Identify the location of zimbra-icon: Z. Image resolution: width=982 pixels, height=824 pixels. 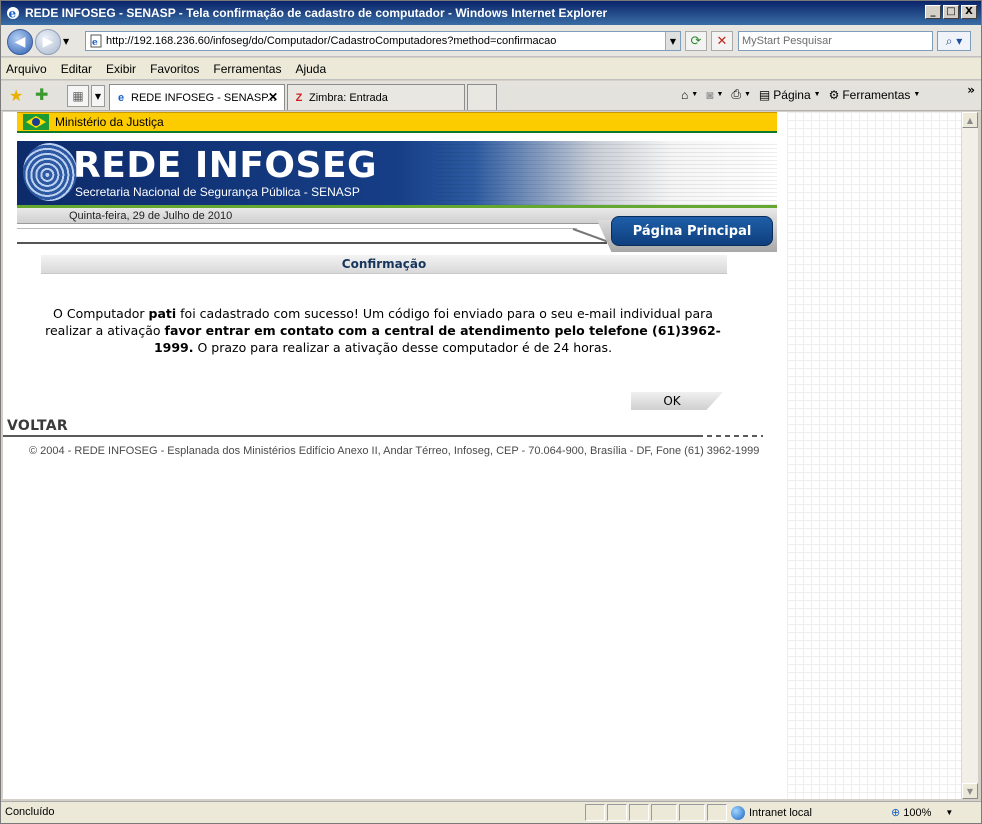
(299, 97).